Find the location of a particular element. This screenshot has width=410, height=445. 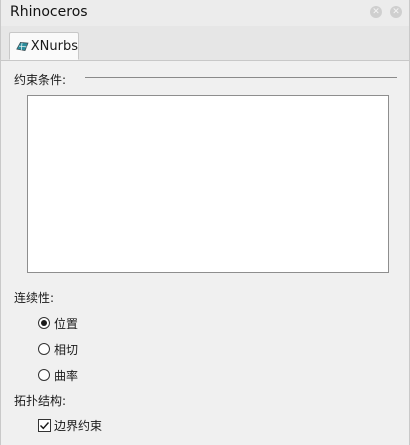

xnurbs-surface-icon is located at coordinates (22, 46).